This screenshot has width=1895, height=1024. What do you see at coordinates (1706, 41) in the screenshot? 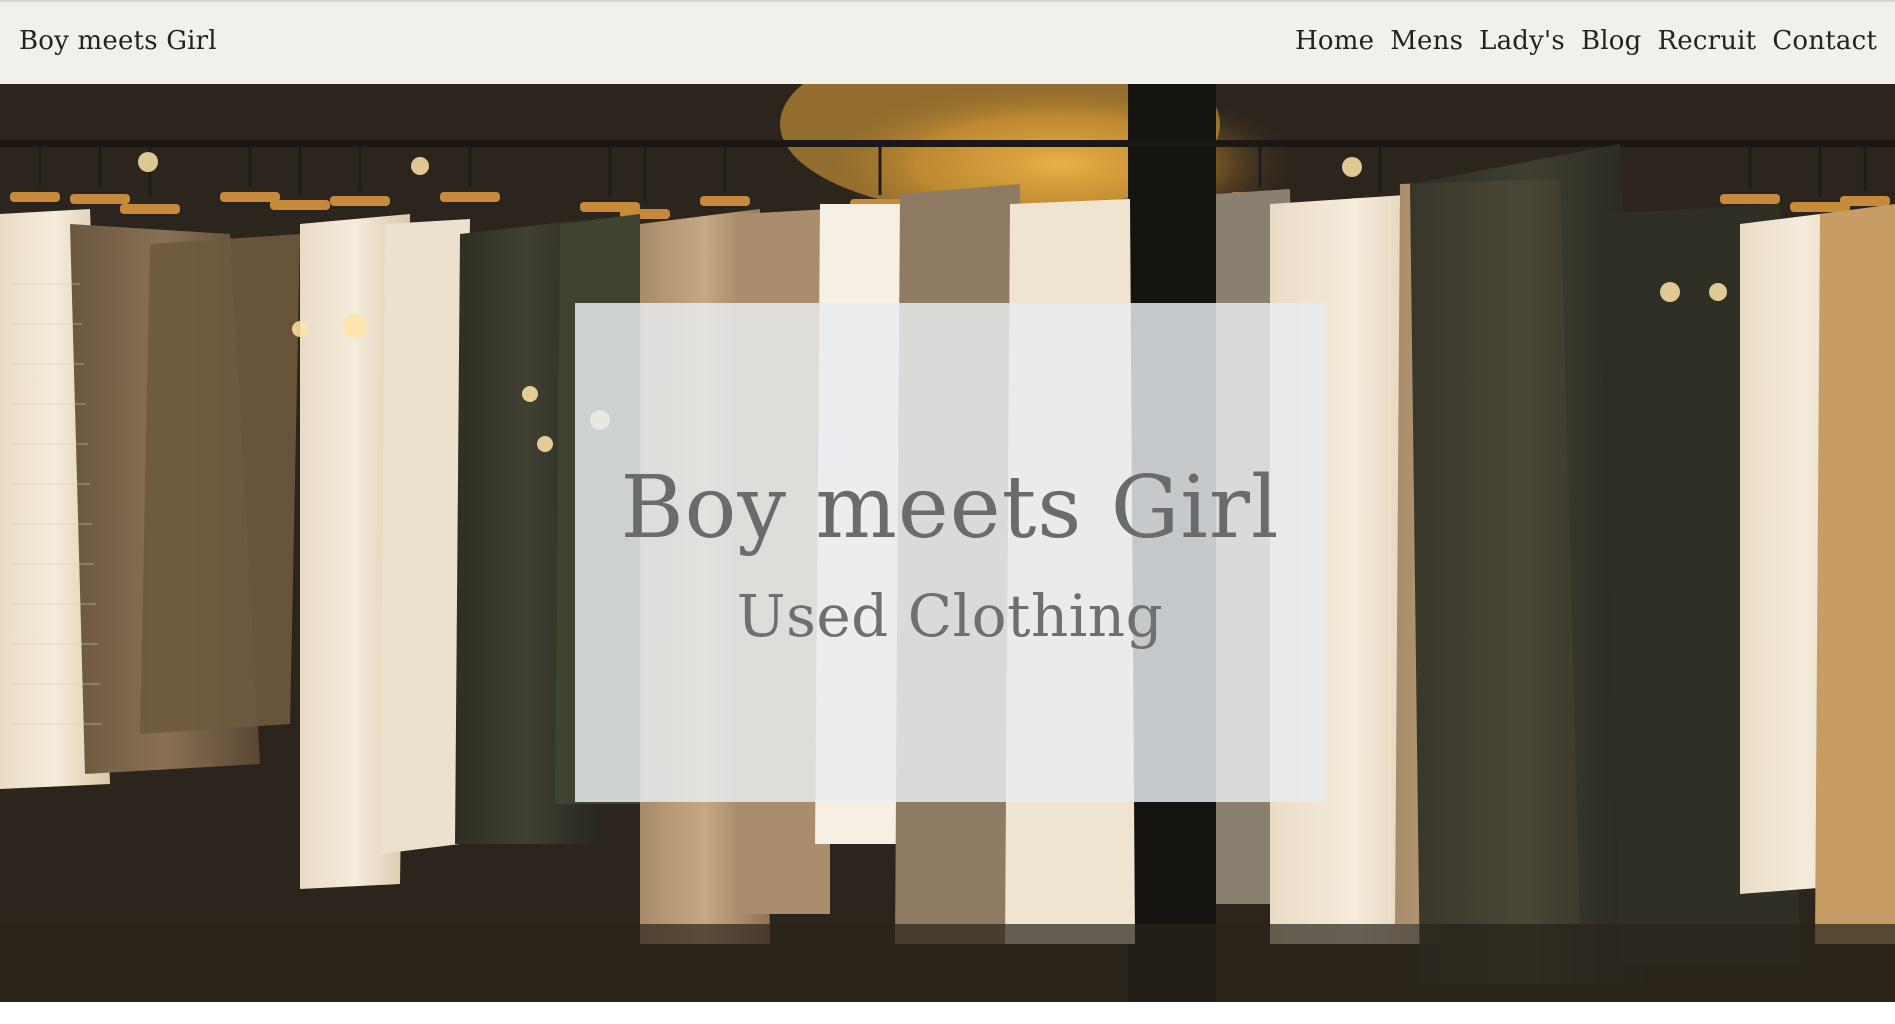
I see `nav-recruit-link: Recruit` at bounding box center [1706, 41].